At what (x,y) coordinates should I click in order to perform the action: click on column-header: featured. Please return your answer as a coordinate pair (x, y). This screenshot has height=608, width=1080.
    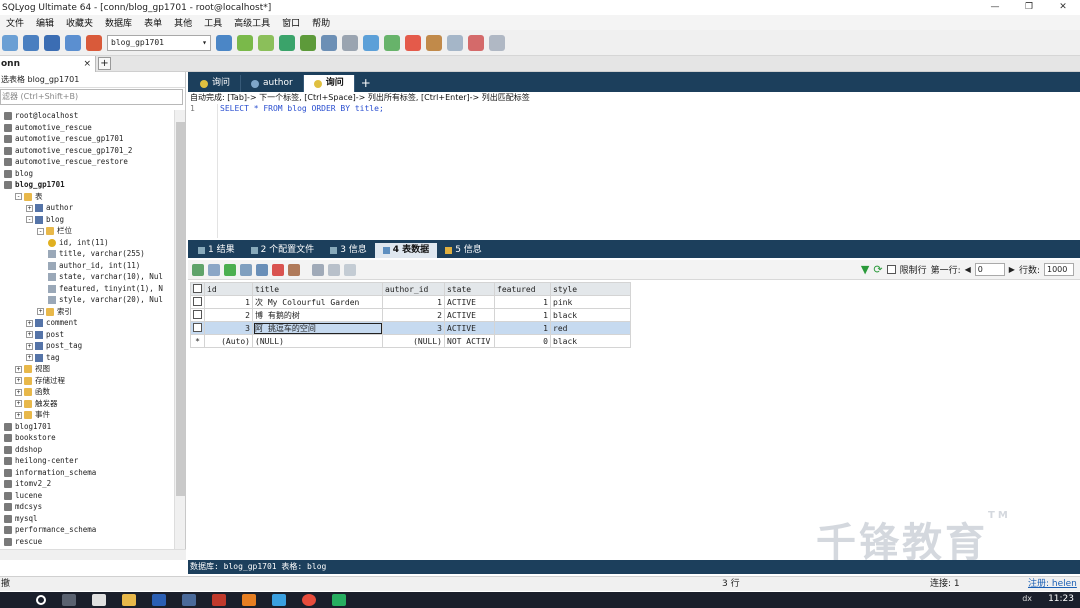
    Looking at the image, I should click on (522, 289).